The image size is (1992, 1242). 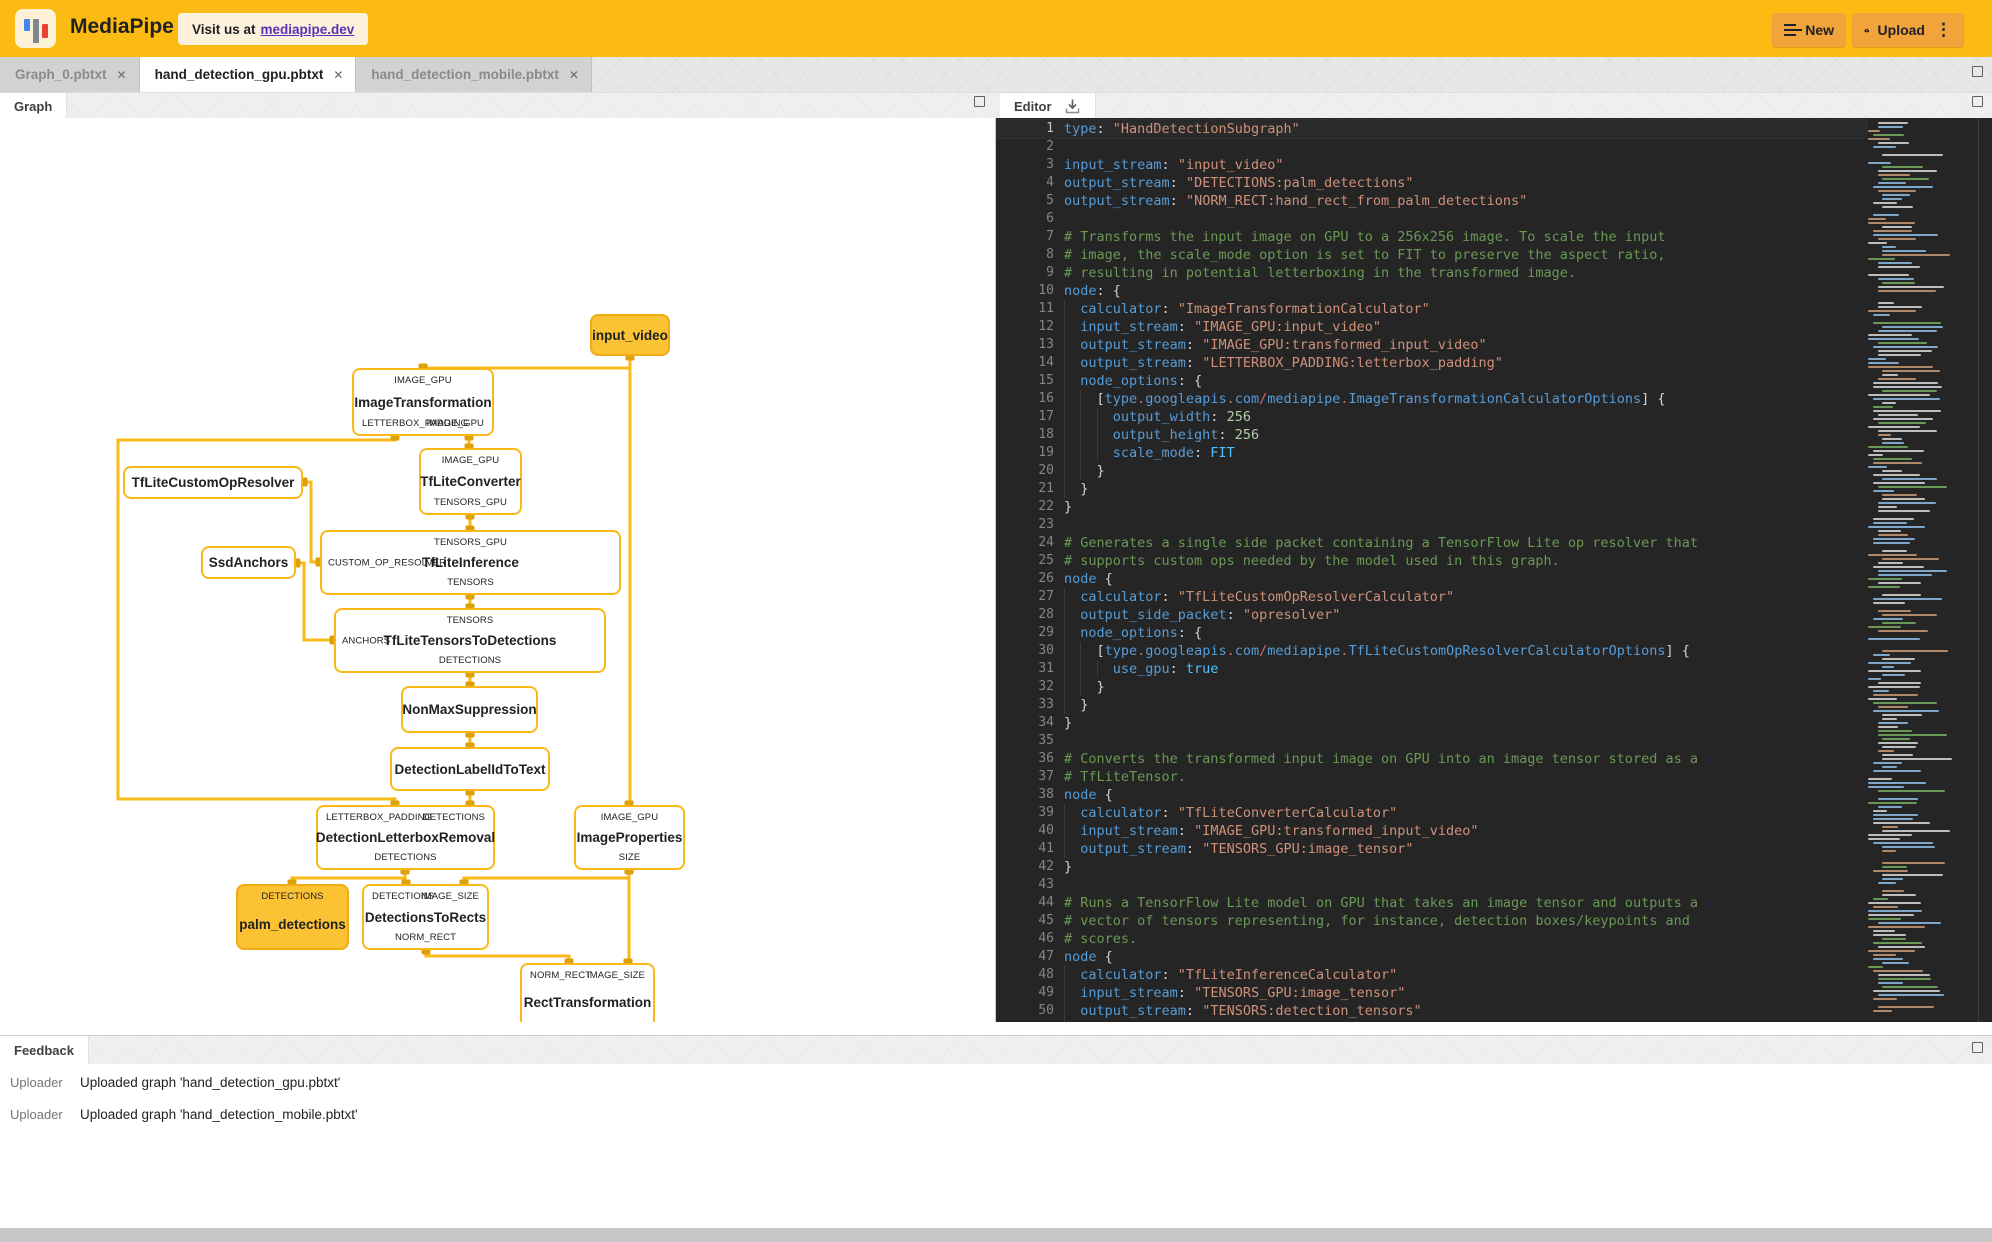 What do you see at coordinates (465, 74) in the screenshot?
I see `file-tab-label: hand_detection_mobile.pbtxt` at bounding box center [465, 74].